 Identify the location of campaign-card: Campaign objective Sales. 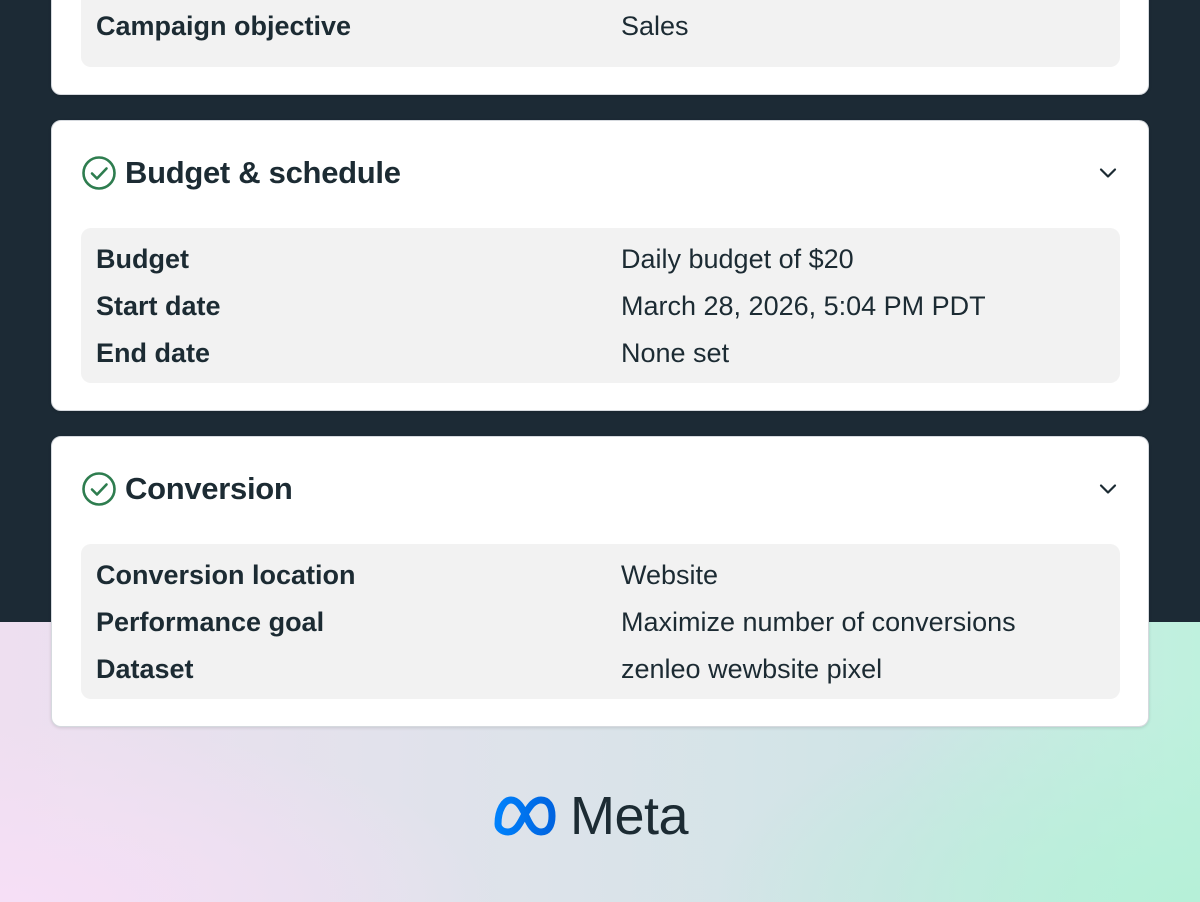
(600, 47).